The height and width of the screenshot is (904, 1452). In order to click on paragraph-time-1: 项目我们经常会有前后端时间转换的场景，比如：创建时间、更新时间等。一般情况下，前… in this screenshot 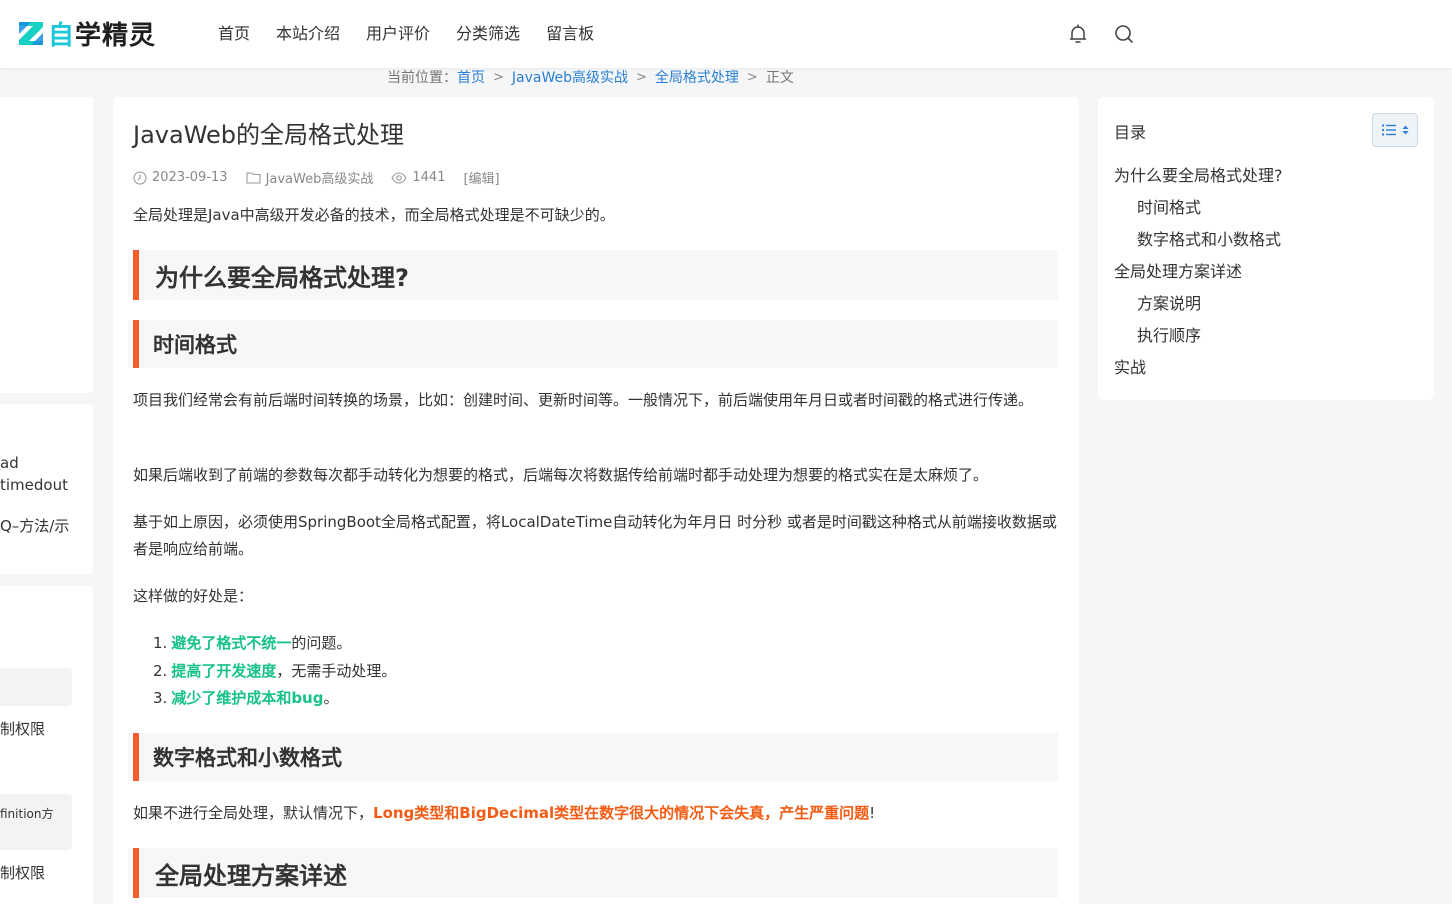, I will do `click(583, 400)`.